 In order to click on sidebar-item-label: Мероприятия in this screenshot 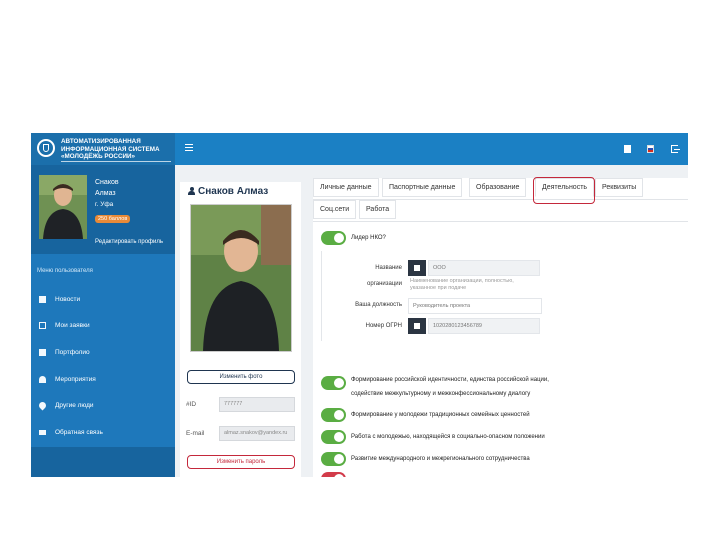, I will do `click(75, 379)`.